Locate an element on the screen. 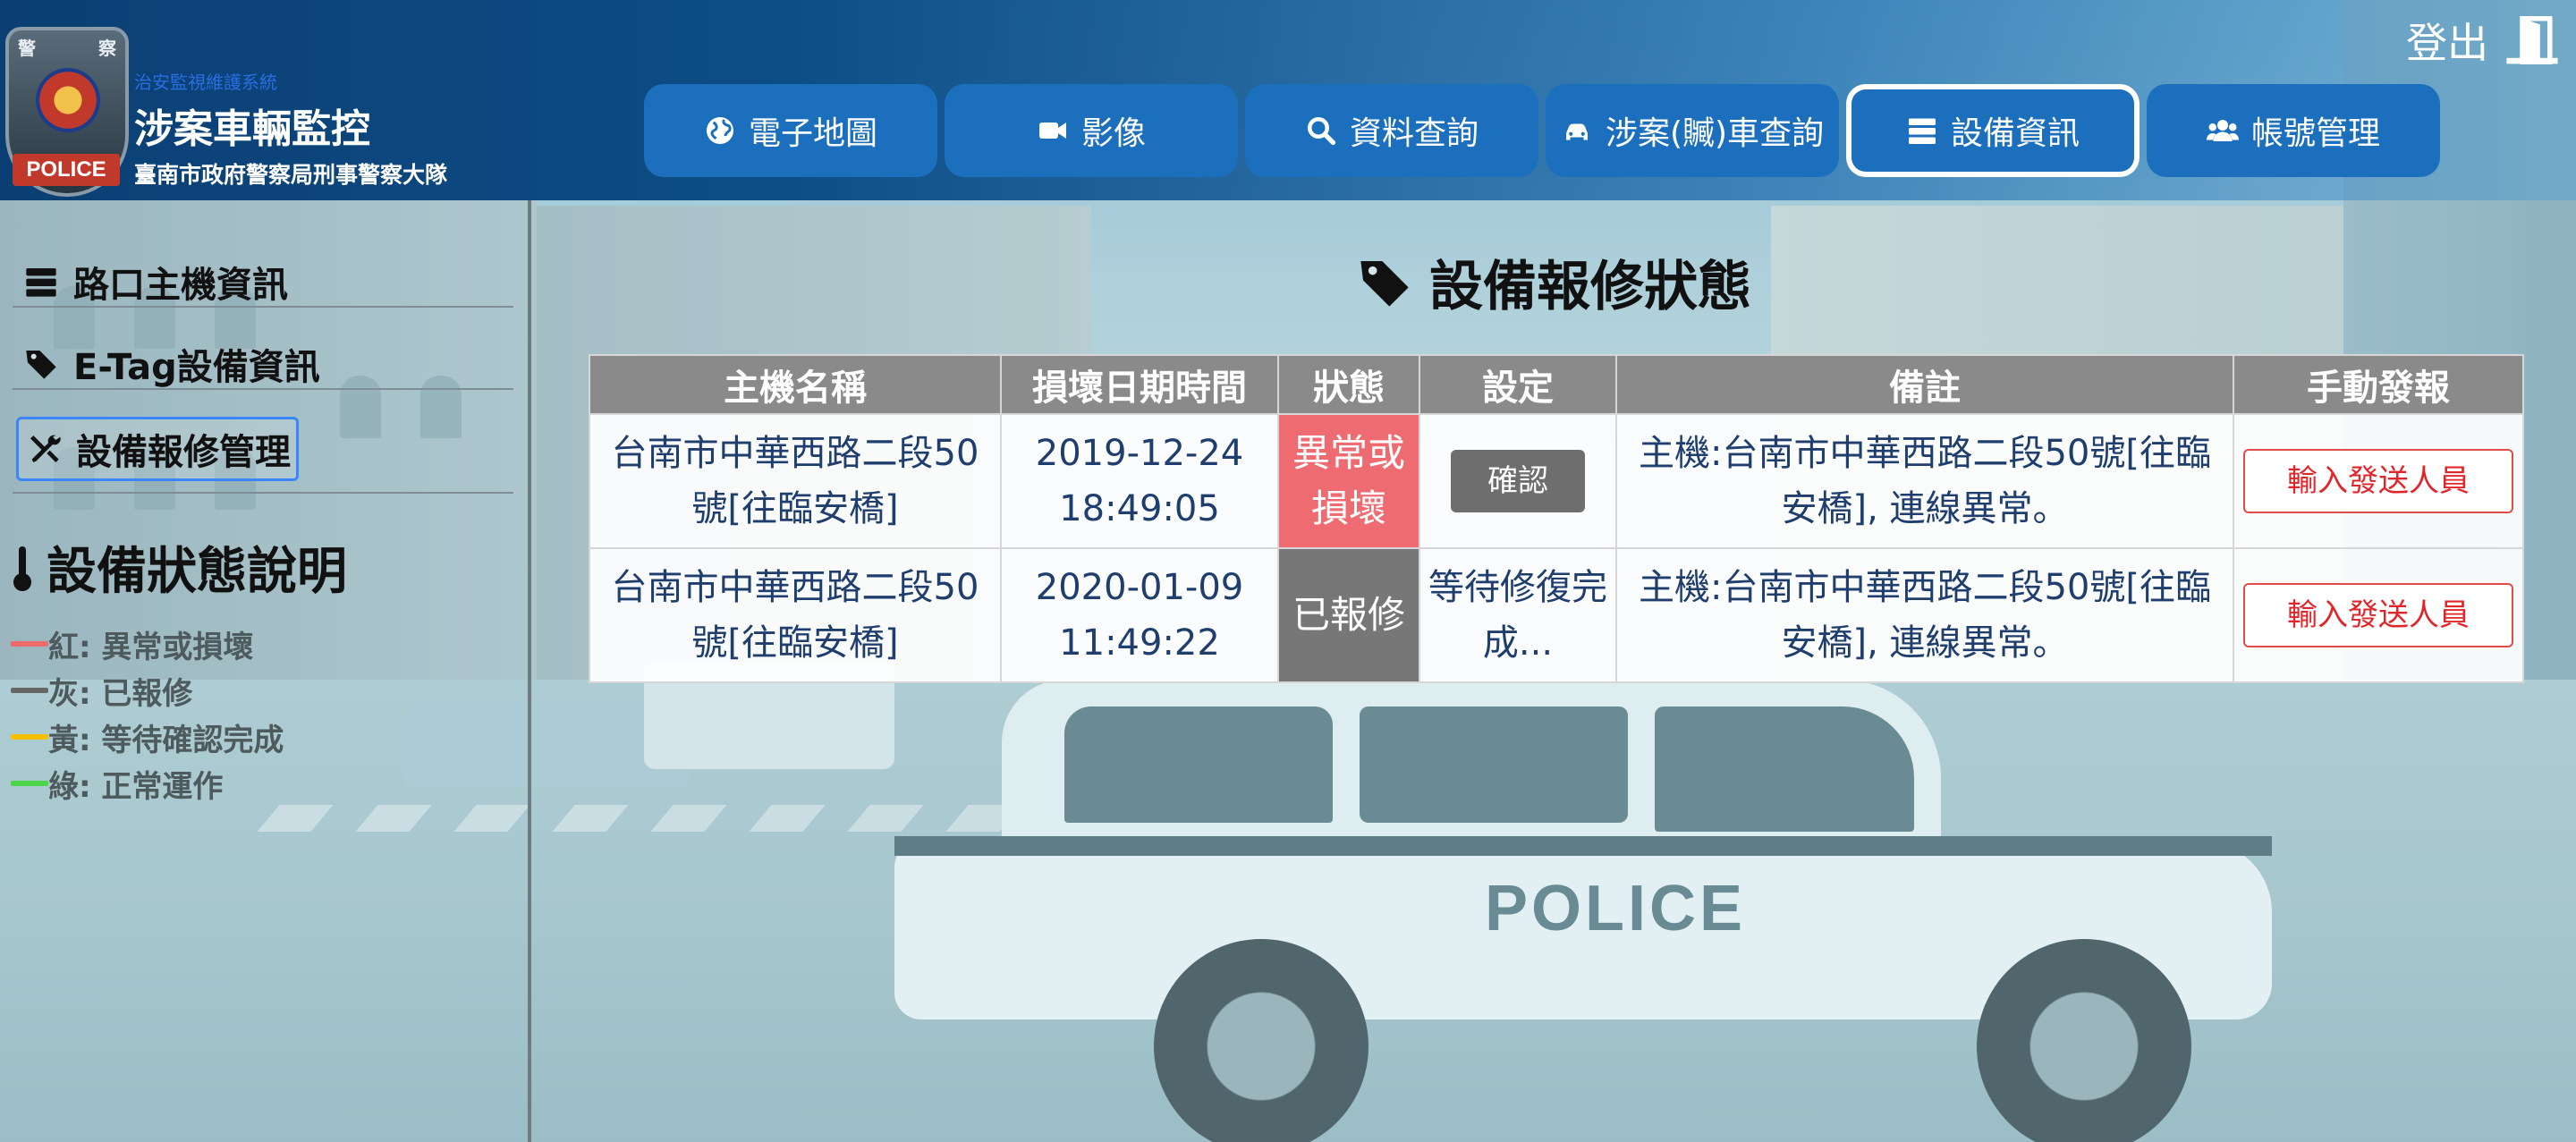  confirm-button: 確認 is located at coordinates (1518, 481).